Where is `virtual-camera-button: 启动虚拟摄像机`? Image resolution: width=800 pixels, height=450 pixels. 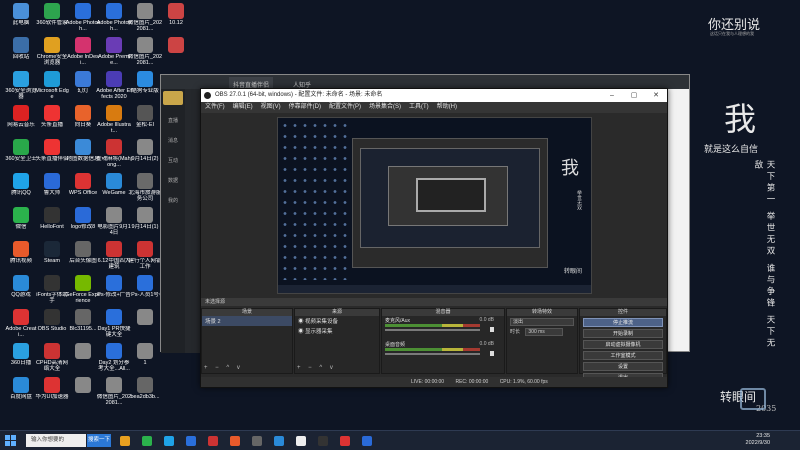 virtual-camera-button: 启动虚拟摄像机 is located at coordinates (623, 344).